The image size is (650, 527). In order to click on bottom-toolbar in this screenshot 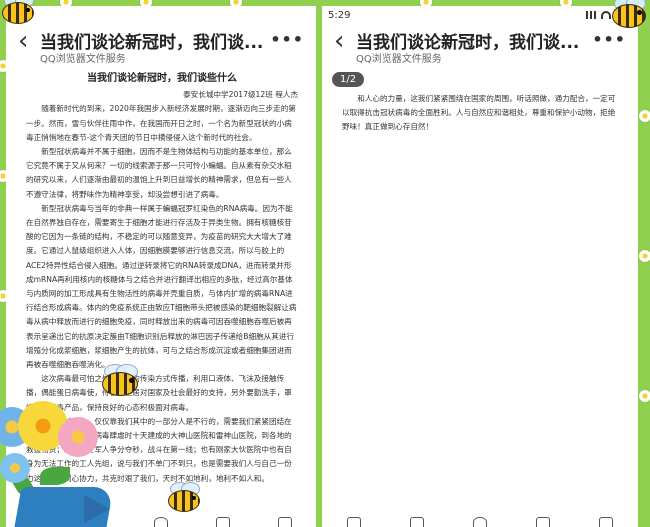, I will do `click(480, 520)`.